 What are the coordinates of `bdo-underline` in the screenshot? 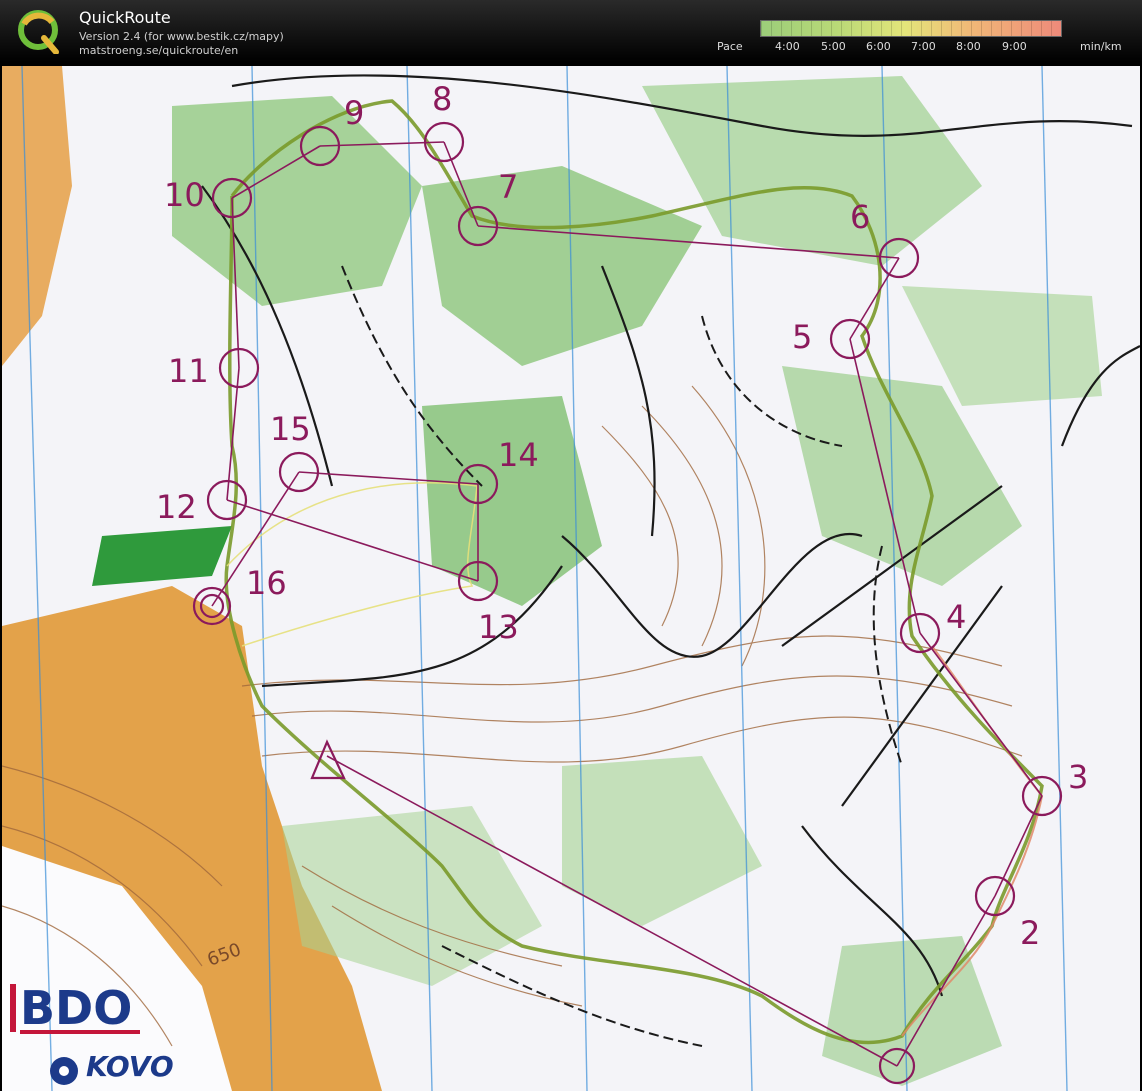 It's located at (80, 1032).